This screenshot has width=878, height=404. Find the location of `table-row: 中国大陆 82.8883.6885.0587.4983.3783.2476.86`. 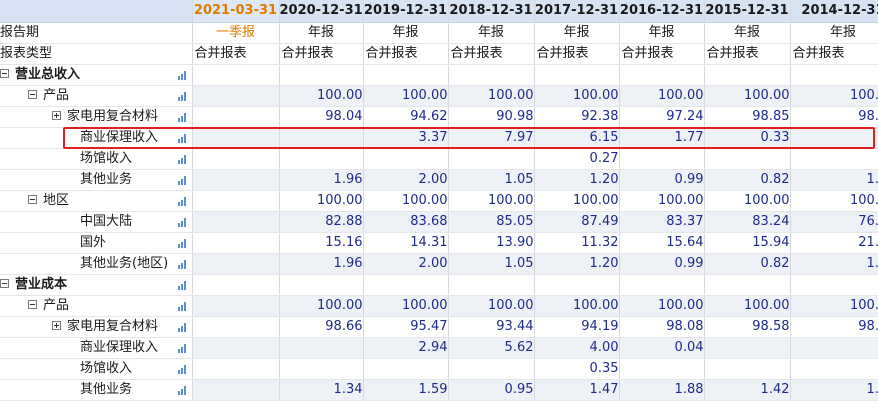

table-row: 中国大陆 82.8883.6885.0587.4983.3783.2476.86 is located at coordinates (439, 222).